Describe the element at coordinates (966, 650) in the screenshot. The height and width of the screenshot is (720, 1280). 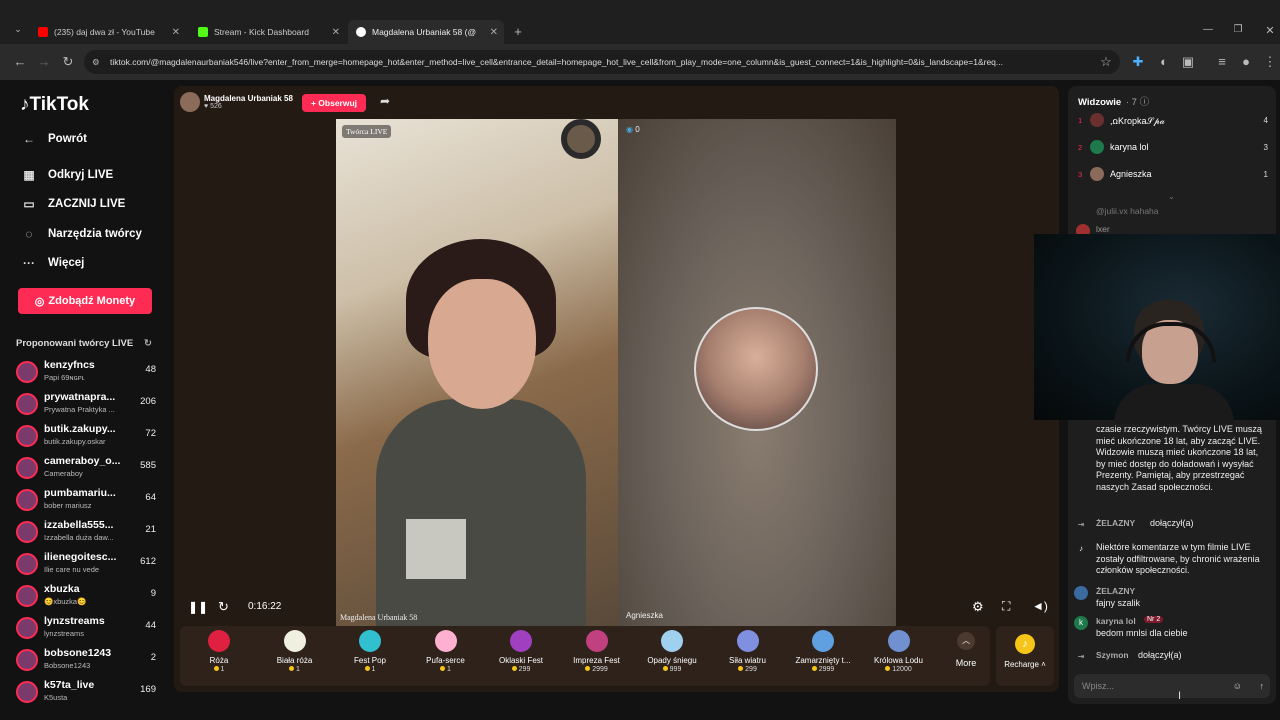
I see `more-gifts-button: ︿ More` at that location.